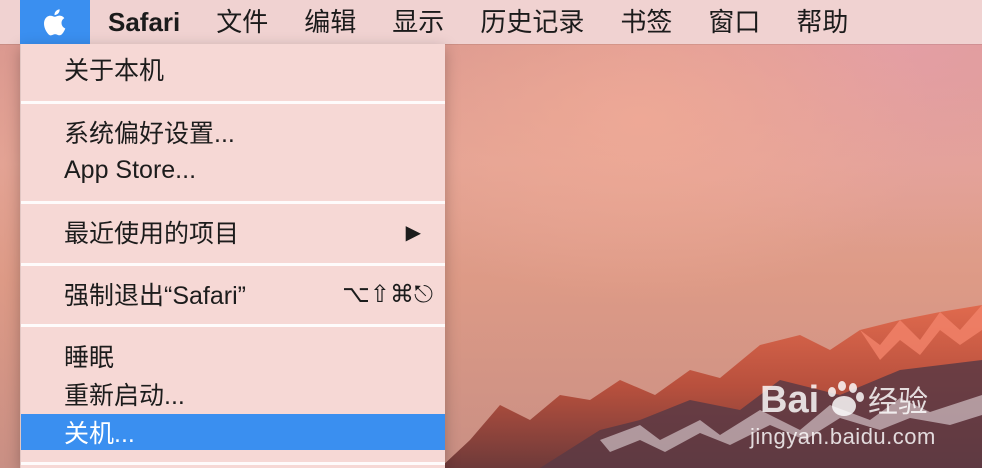 This screenshot has width=982, height=468. I want to click on menubar-item-safari: Safari, so click(144, 22).